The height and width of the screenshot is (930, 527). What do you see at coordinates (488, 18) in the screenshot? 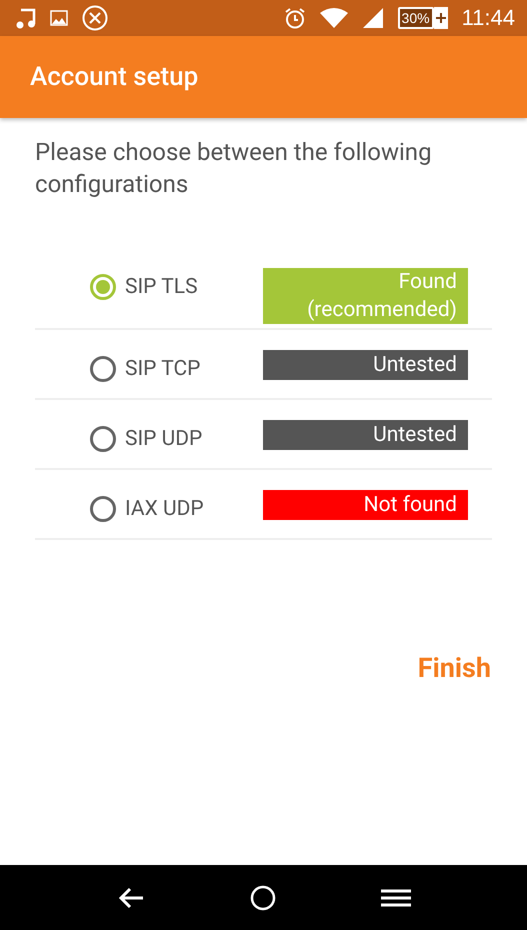
I see `clock-time: 11:44` at bounding box center [488, 18].